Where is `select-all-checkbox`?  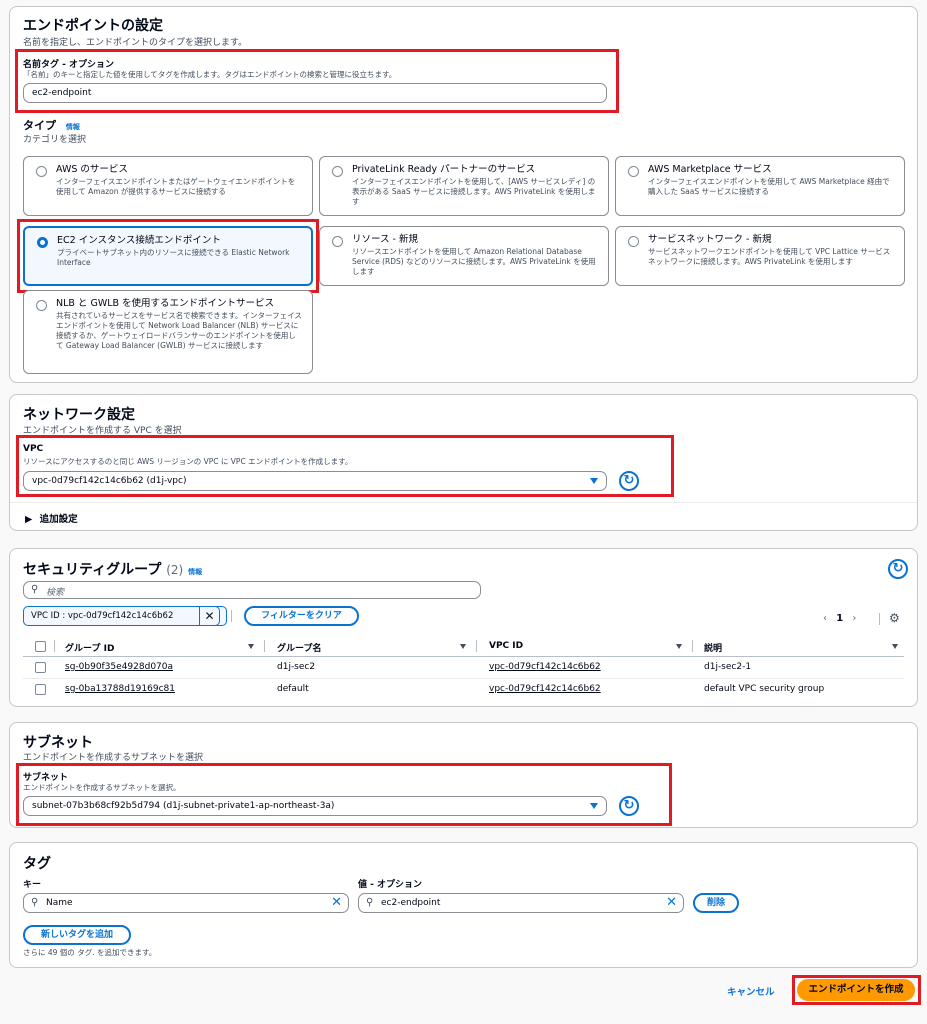
select-all-checkbox is located at coordinates (40, 646).